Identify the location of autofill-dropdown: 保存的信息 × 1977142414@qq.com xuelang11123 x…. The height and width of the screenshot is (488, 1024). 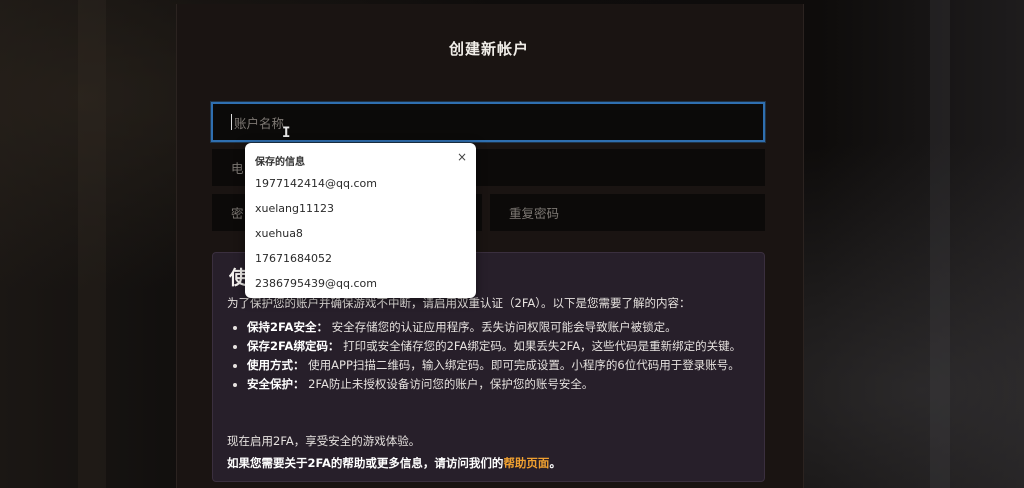
(360, 220).